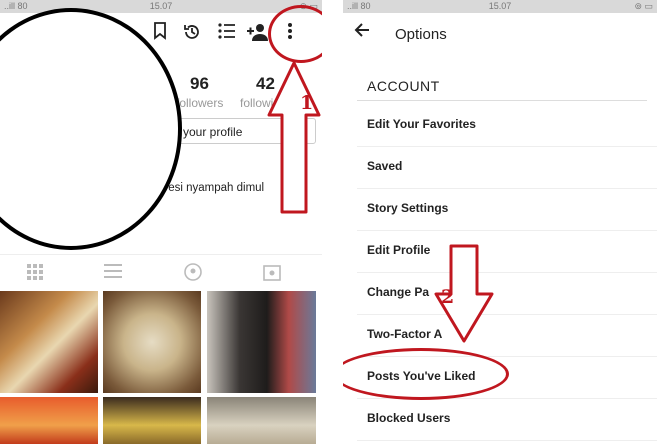  I want to click on followers-label: followers, so click(200, 103).